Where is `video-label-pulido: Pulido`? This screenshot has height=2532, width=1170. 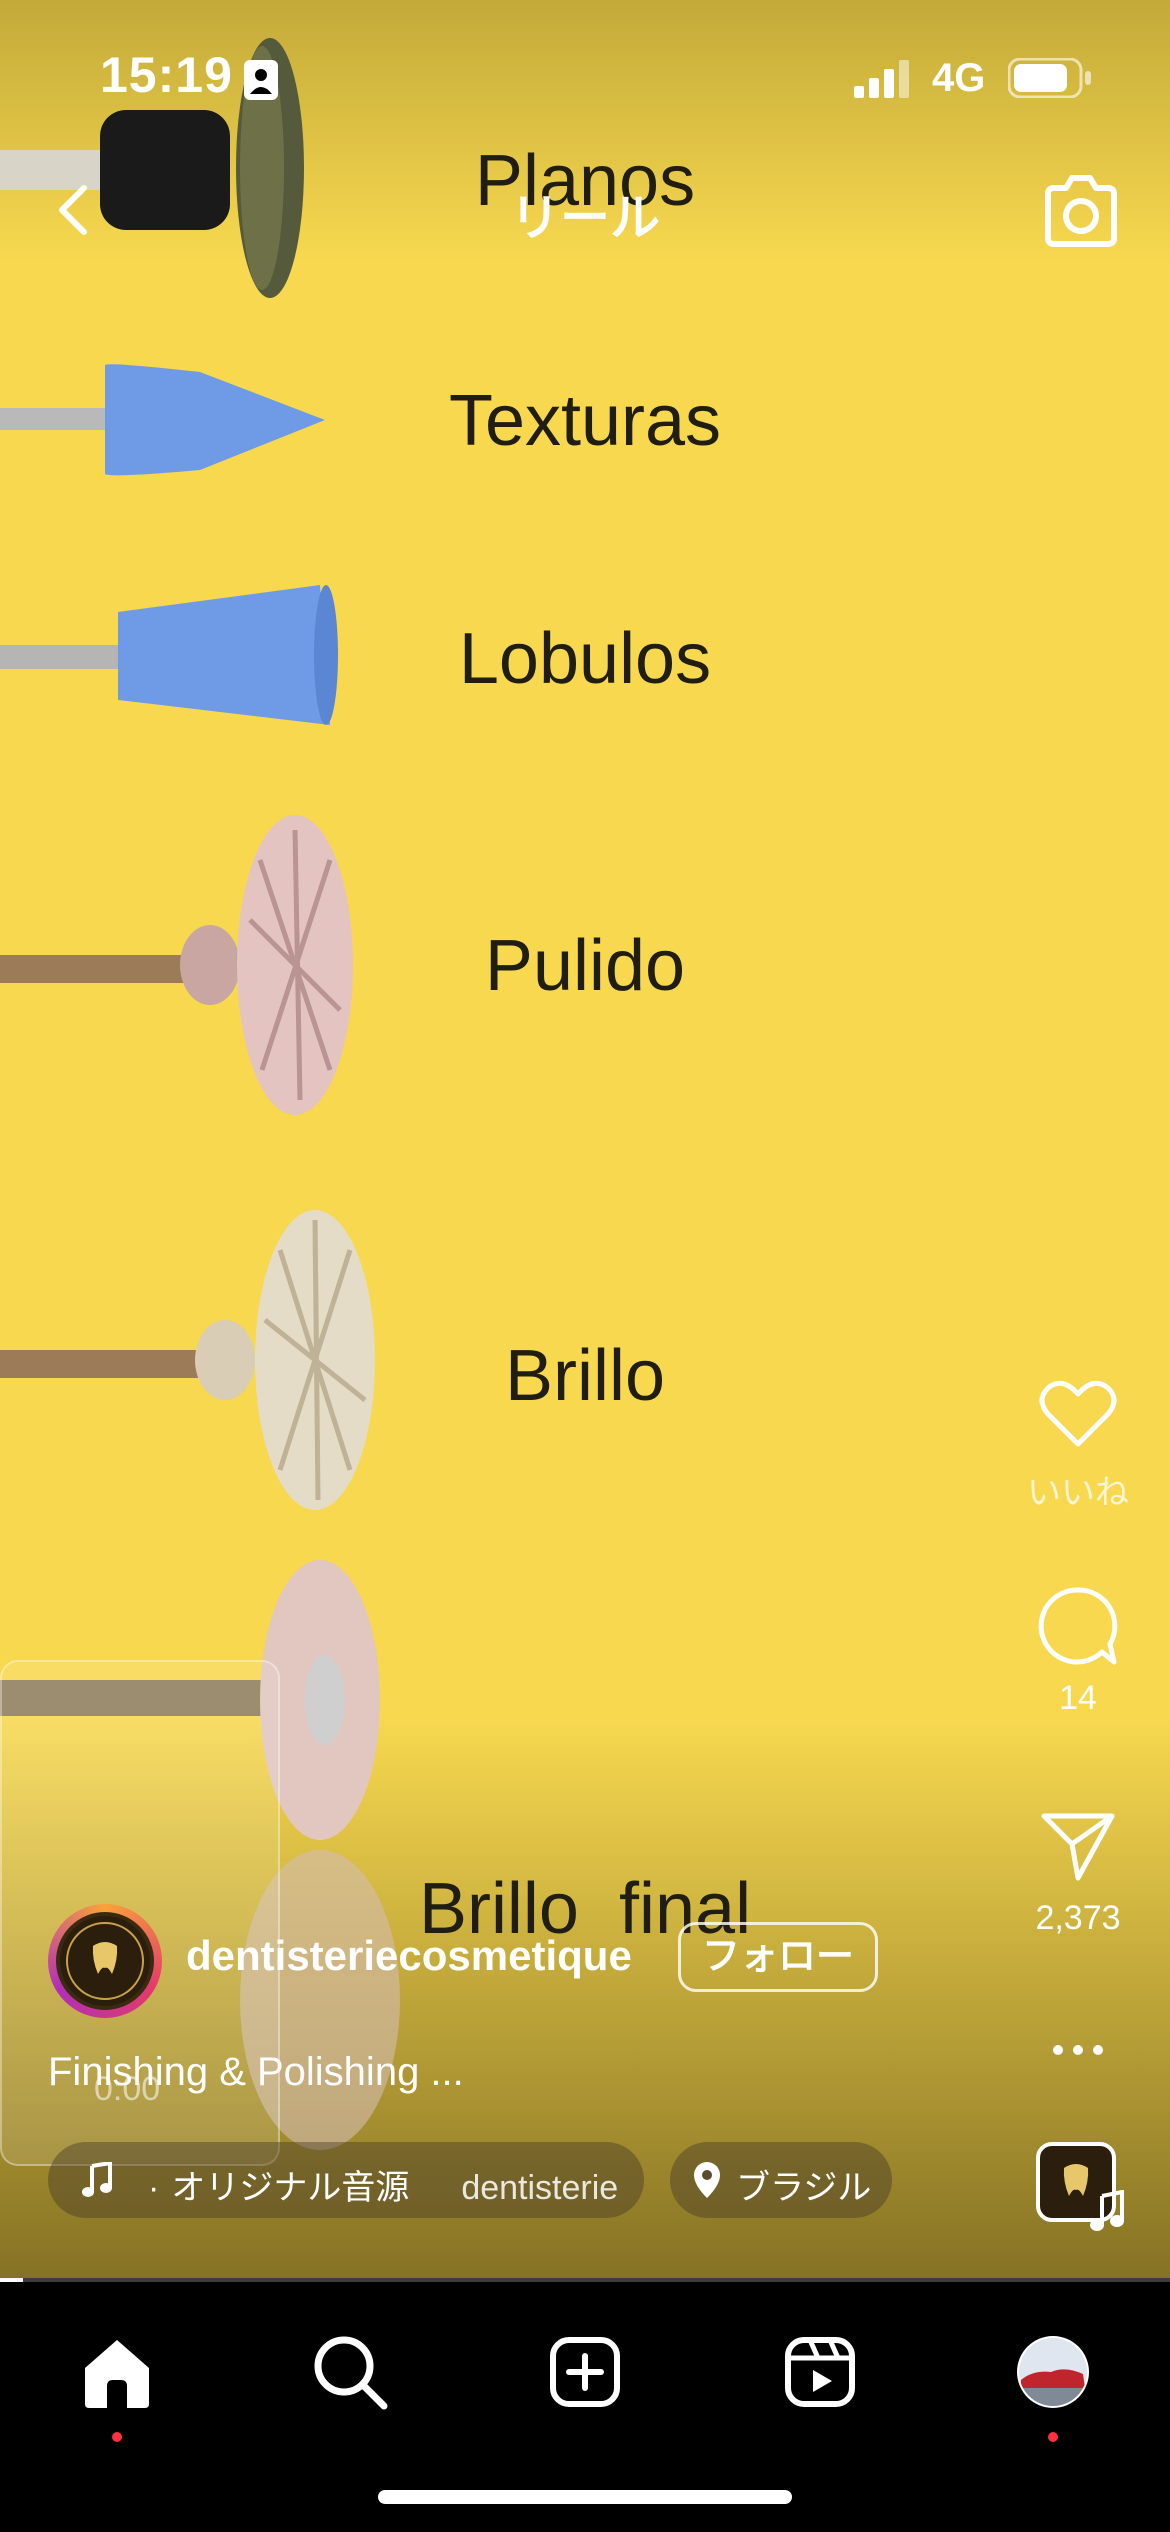 video-label-pulido: Pulido is located at coordinates (585, 966).